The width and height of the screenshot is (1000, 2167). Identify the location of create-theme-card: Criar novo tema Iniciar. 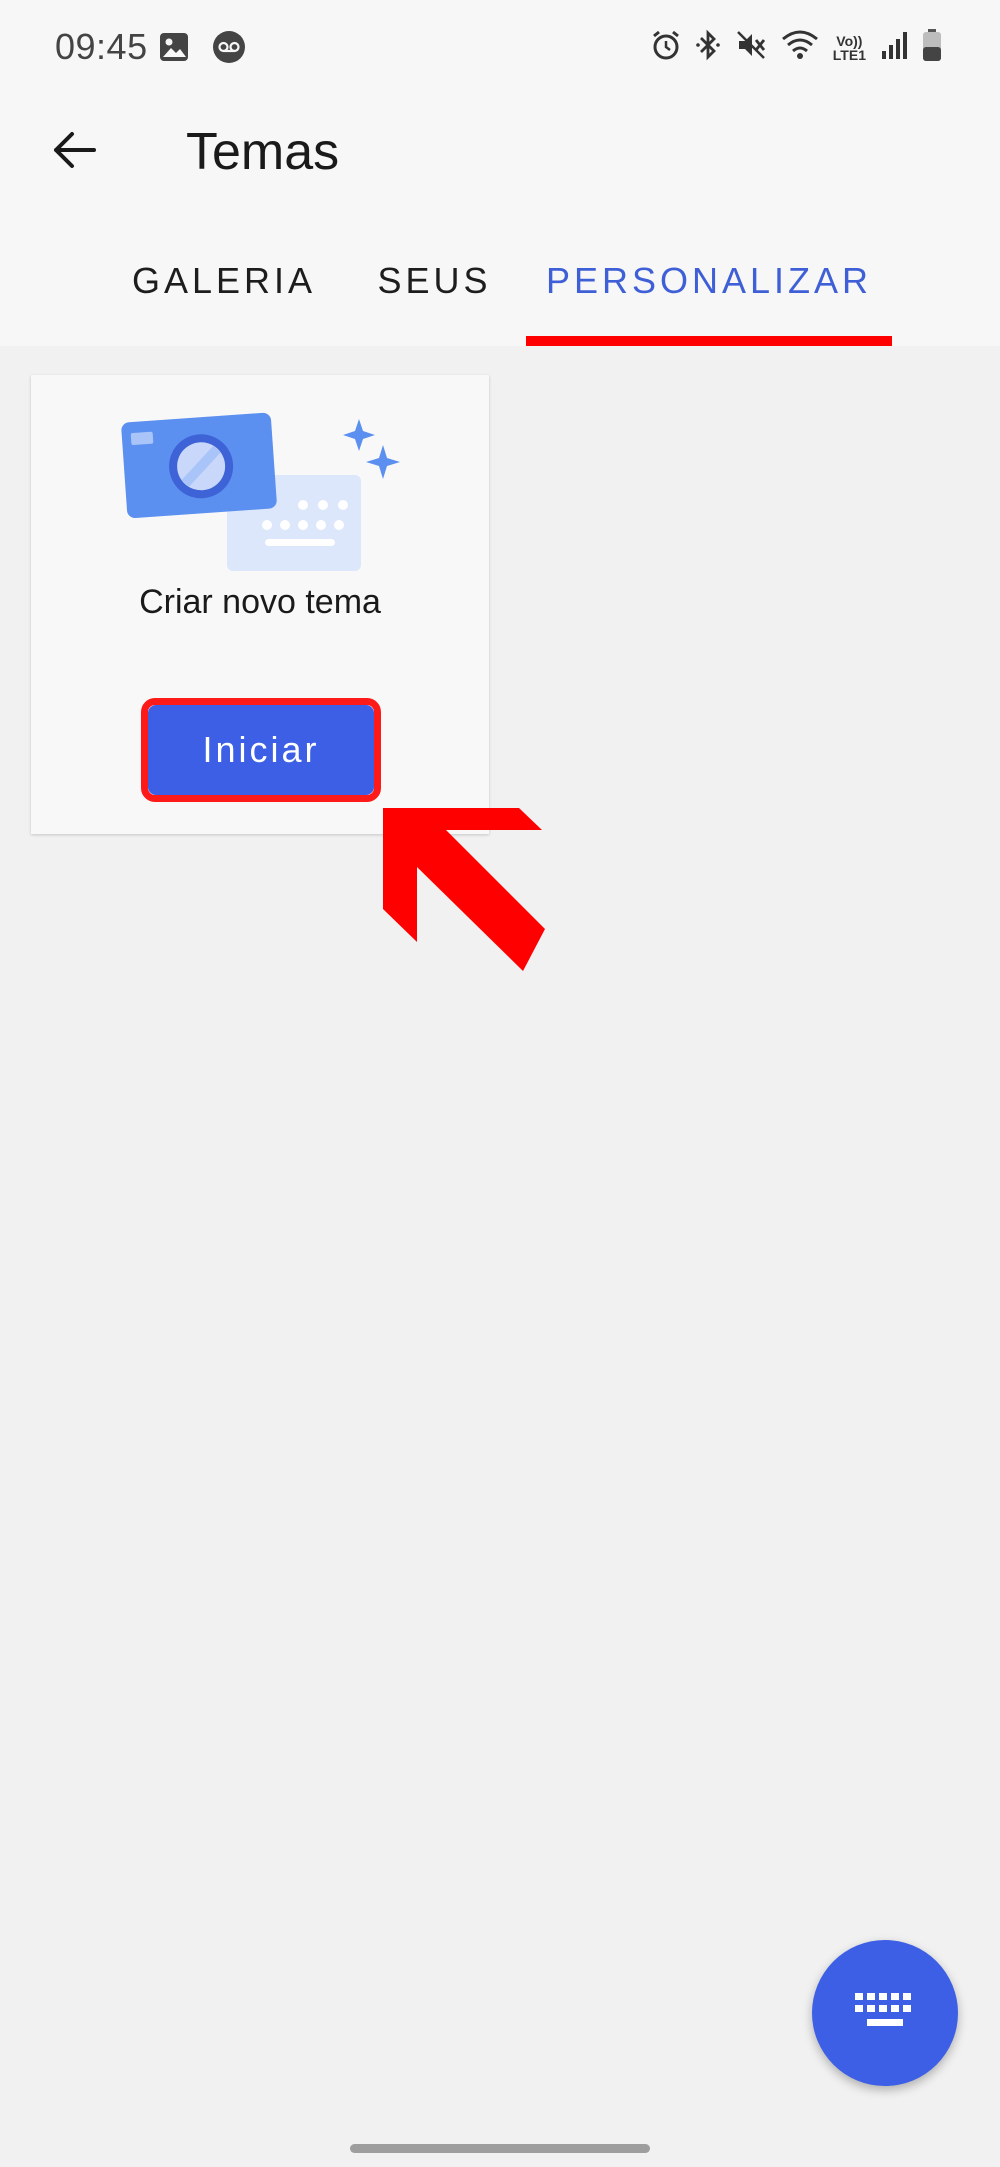
(260, 604).